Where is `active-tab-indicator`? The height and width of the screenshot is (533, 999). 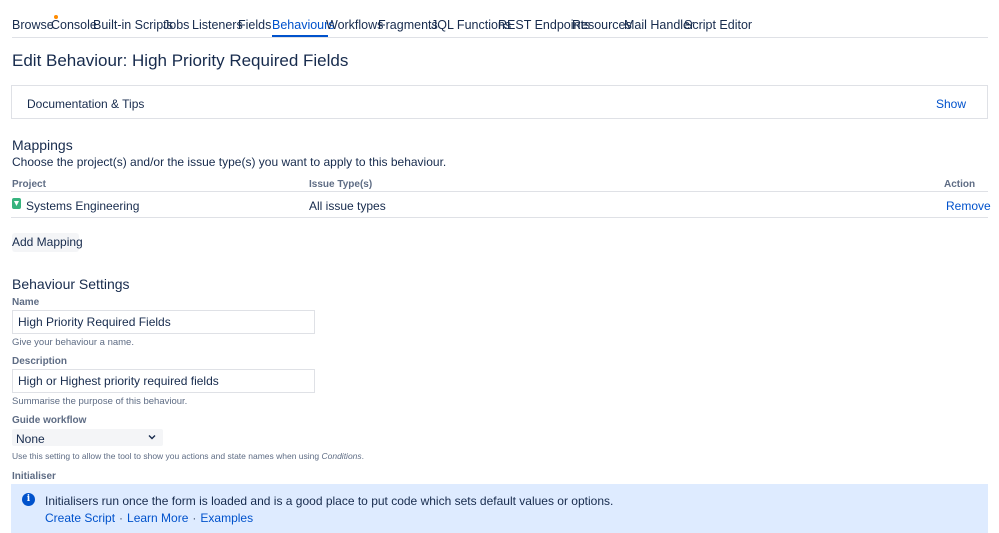
active-tab-indicator is located at coordinates (300, 36).